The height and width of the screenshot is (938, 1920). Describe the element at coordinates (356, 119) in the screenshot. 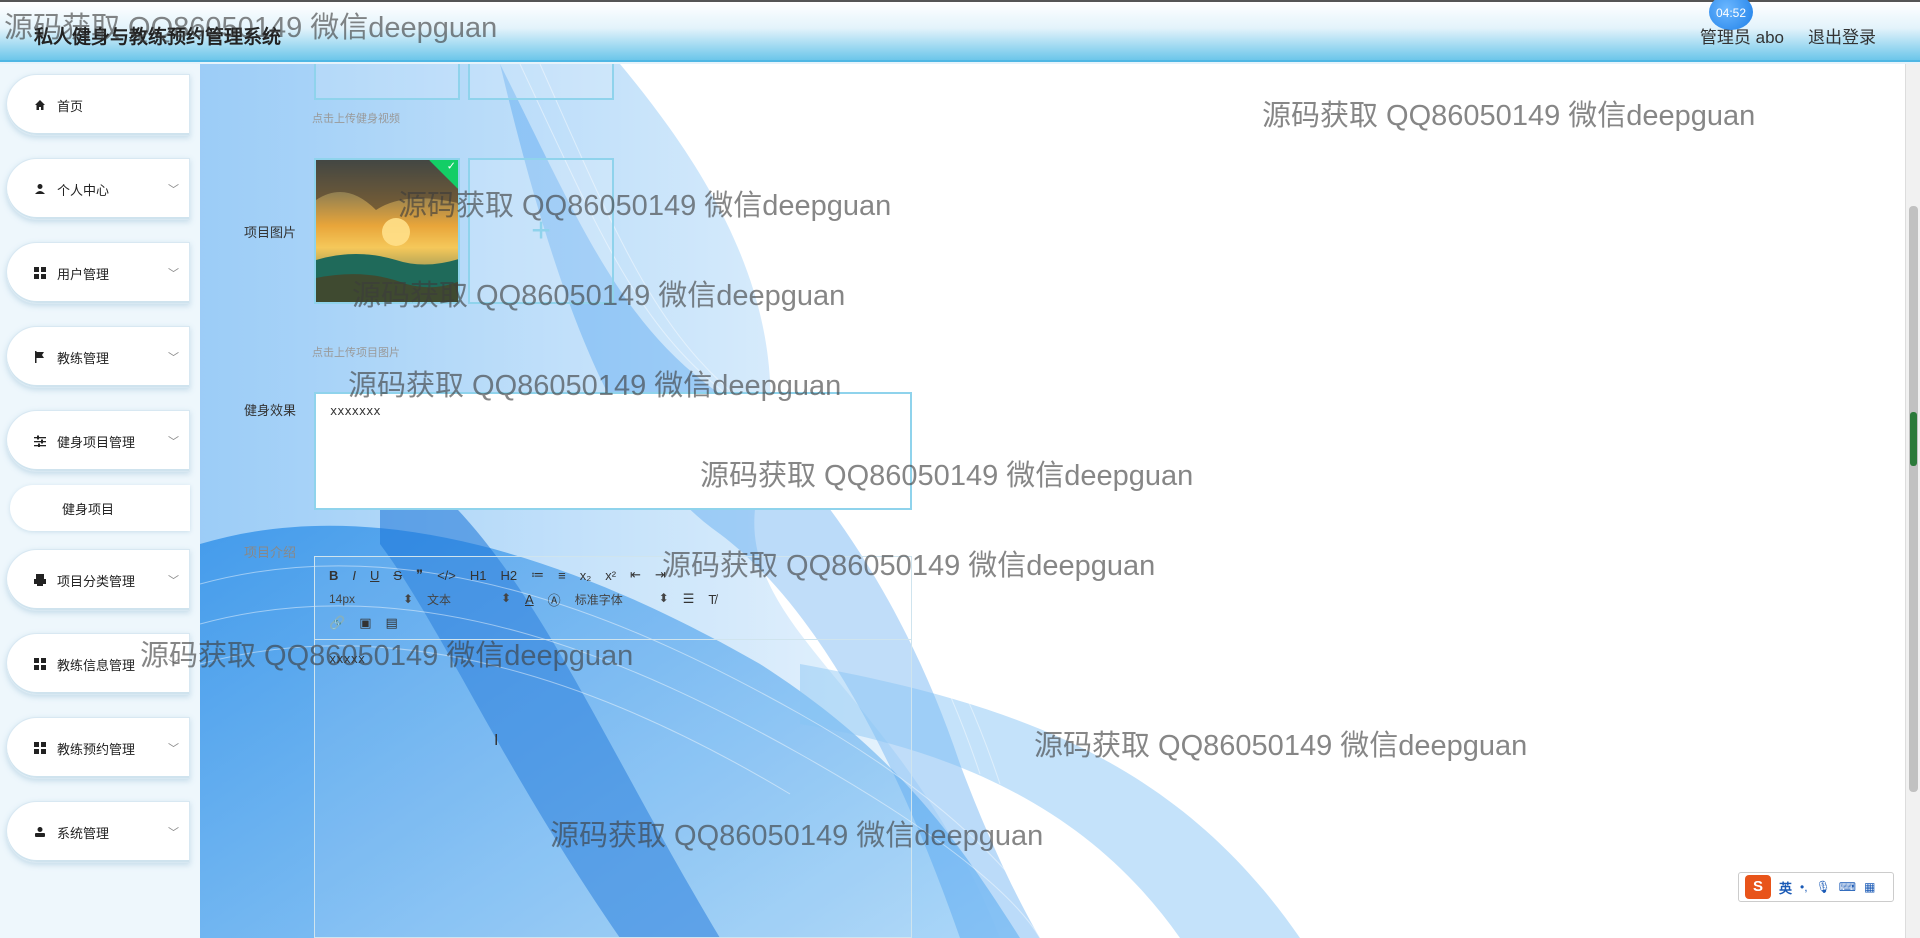

I see `video-upload-hint: 点击上传健身视频` at that location.